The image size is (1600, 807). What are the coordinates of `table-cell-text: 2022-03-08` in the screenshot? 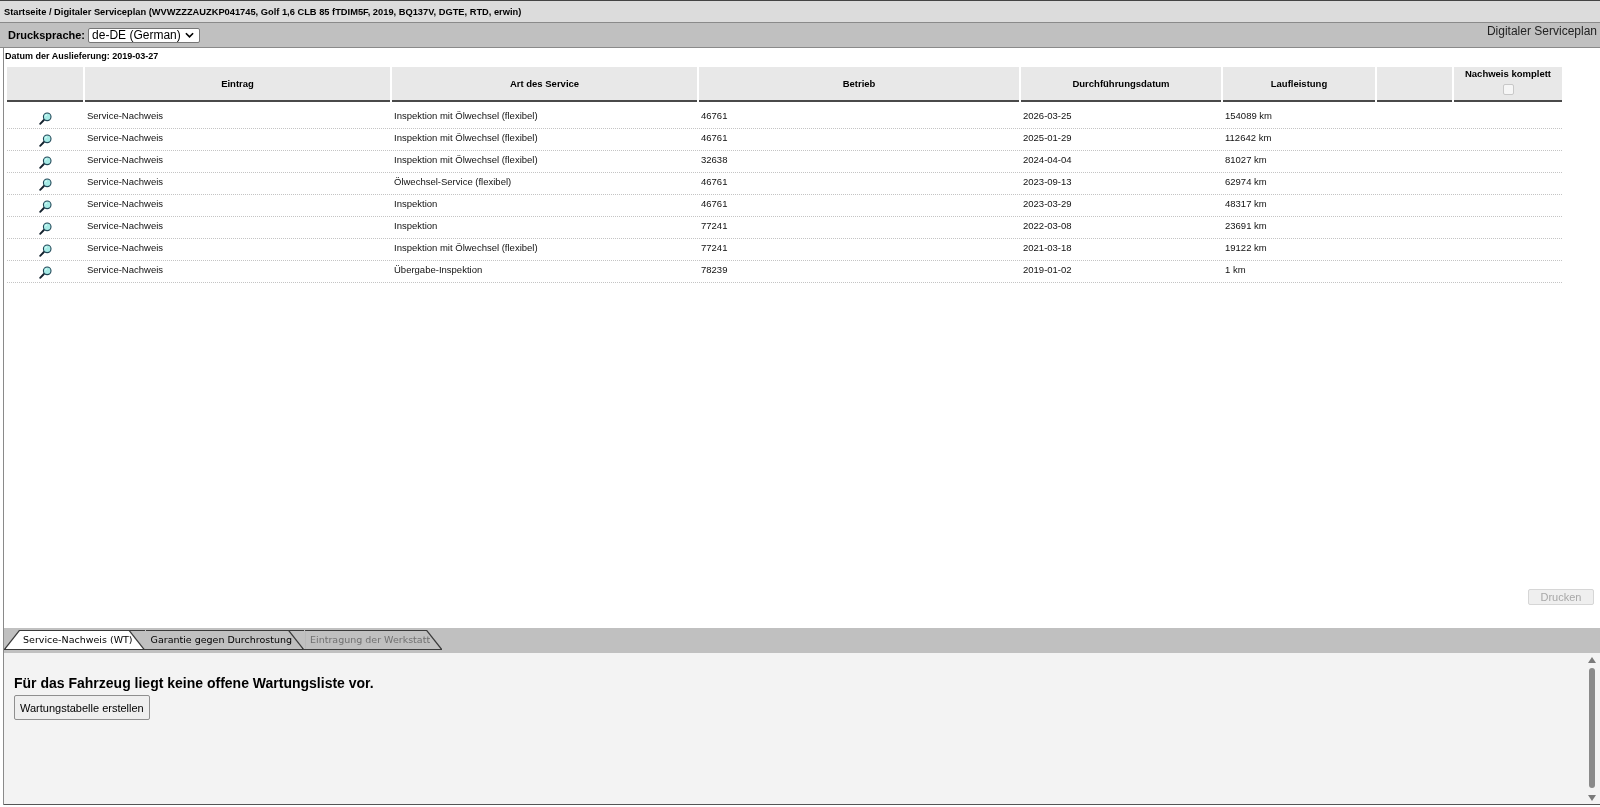 It's located at (1047, 226).